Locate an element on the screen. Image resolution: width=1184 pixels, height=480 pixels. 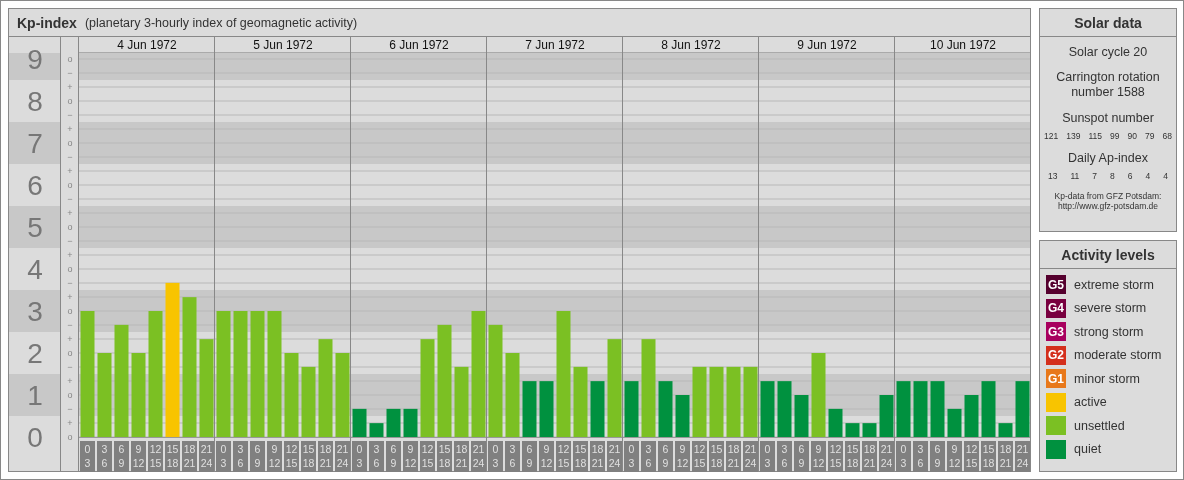
sunspot-value: 90 is located at coordinates (1132, 136).